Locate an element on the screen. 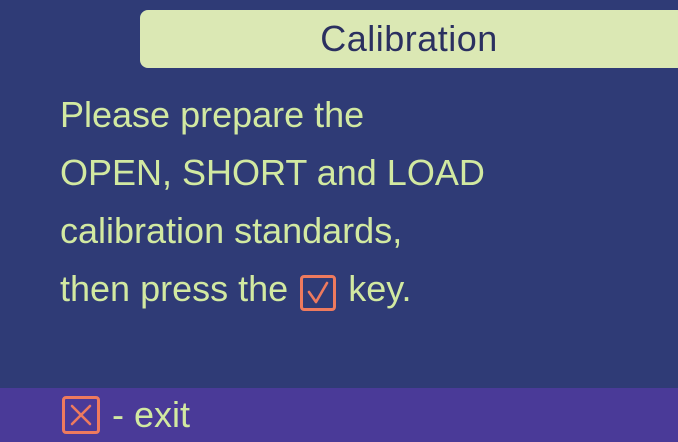 This screenshot has width=678, height=442. message-line-4-start: then press the is located at coordinates (174, 288).